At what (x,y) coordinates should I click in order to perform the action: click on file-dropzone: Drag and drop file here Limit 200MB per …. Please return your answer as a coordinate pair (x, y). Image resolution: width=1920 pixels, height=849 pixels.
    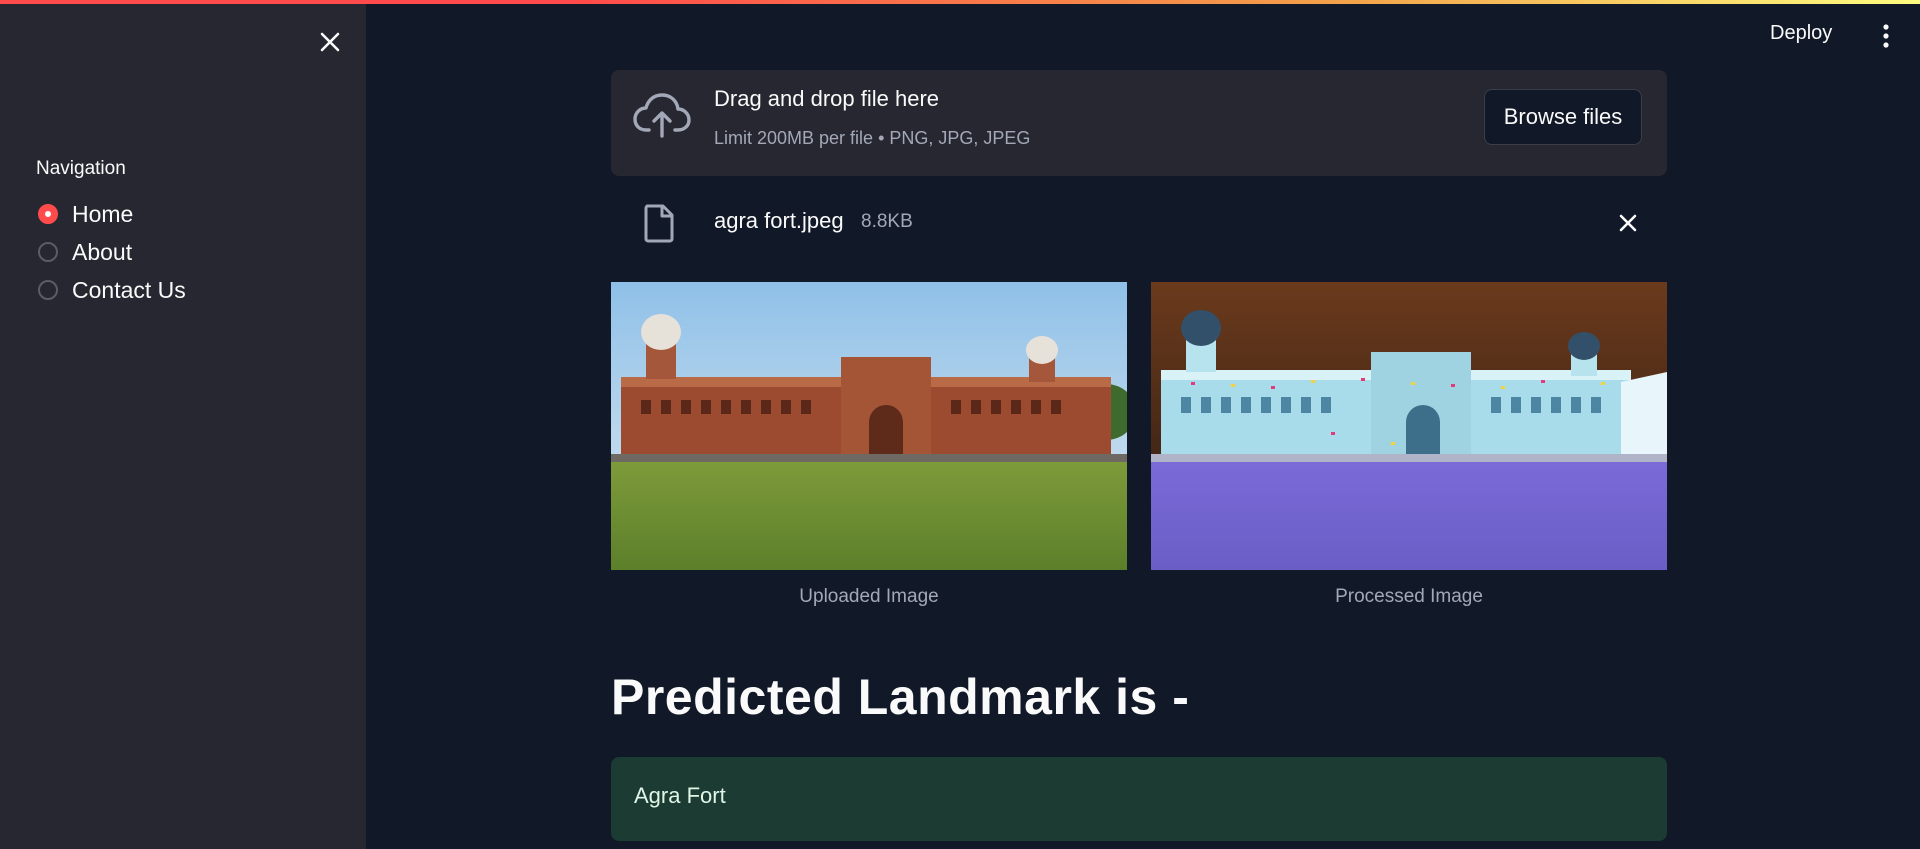
    Looking at the image, I should click on (1139, 123).